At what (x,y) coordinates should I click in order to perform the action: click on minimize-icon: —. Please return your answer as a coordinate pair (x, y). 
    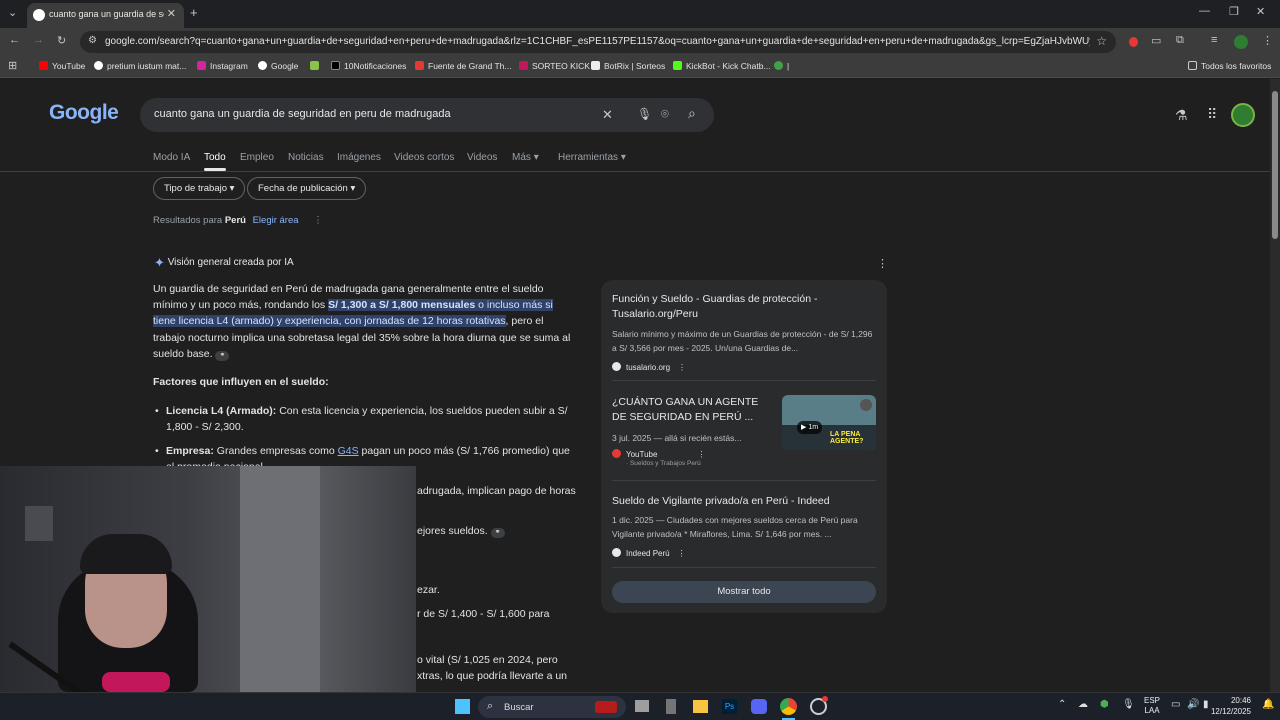
    Looking at the image, I should click on (1204, 11).